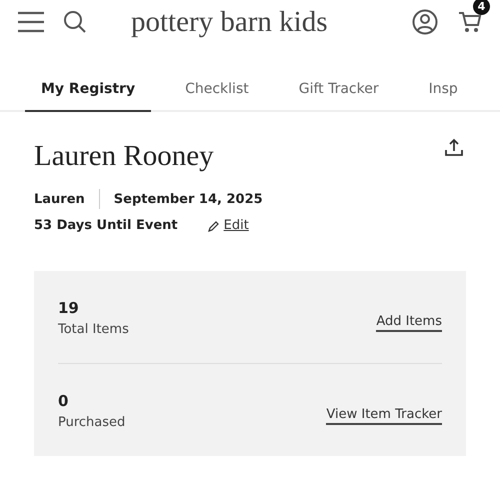 This screenshot has width=500, height=500. What do you see at coordinates (124, 156) in the screenshot?
I see `registry-name: Lauren Rooney` at bounding box center [124, 156].